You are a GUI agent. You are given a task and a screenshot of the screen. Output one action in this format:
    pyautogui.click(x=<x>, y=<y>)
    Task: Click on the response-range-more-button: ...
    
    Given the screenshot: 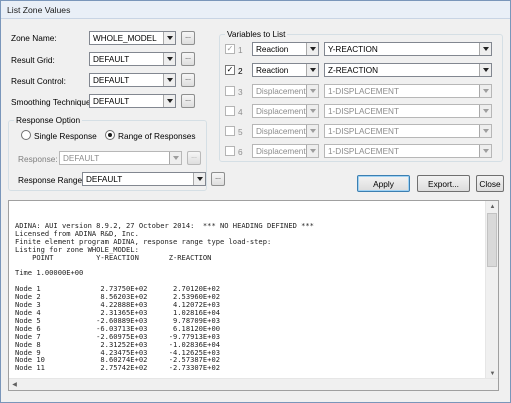 What is the action you would take?
    pyautogui.click(x=218, y=179)
    